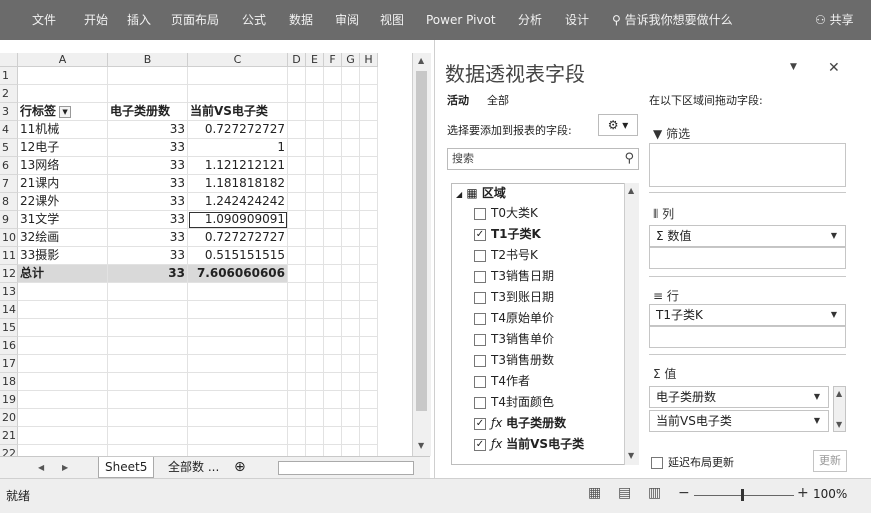 Image resolution: width=871 pixels, height=513 pixels. I want to click on rows-item-subcategory: T1子类K ▼, so click(747, 315).